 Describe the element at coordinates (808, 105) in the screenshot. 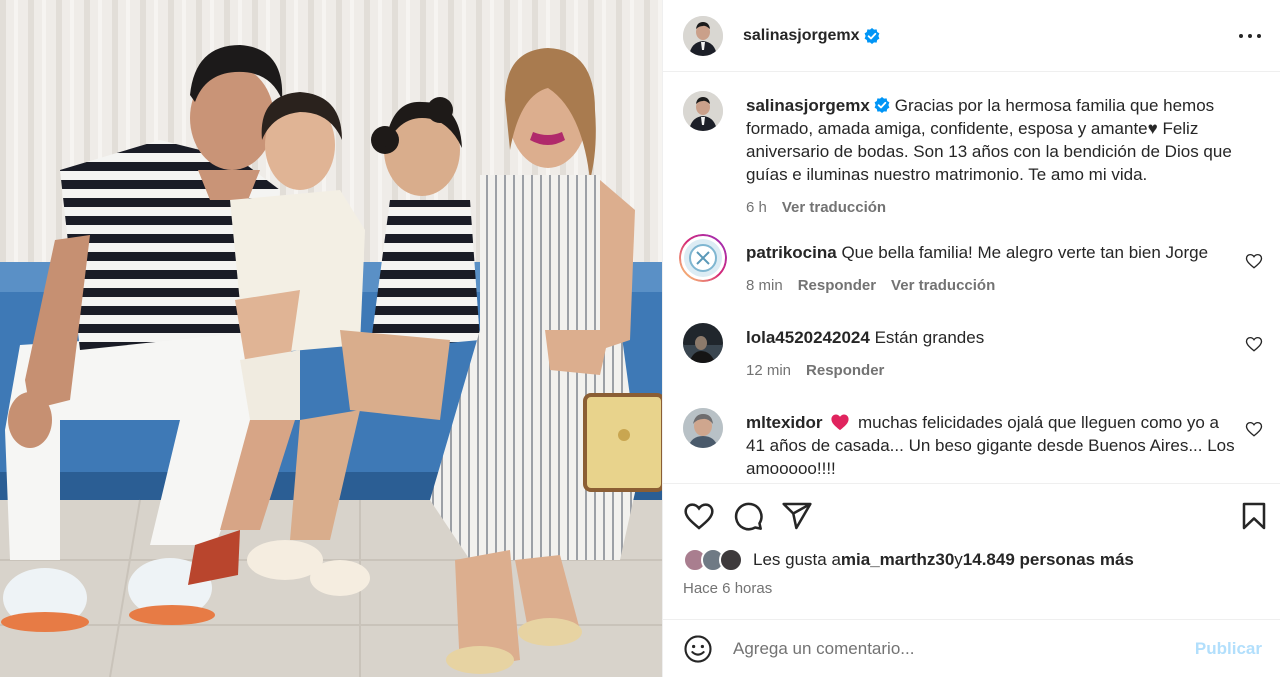

I see `caption-username: salinasjorgemx` at that location.